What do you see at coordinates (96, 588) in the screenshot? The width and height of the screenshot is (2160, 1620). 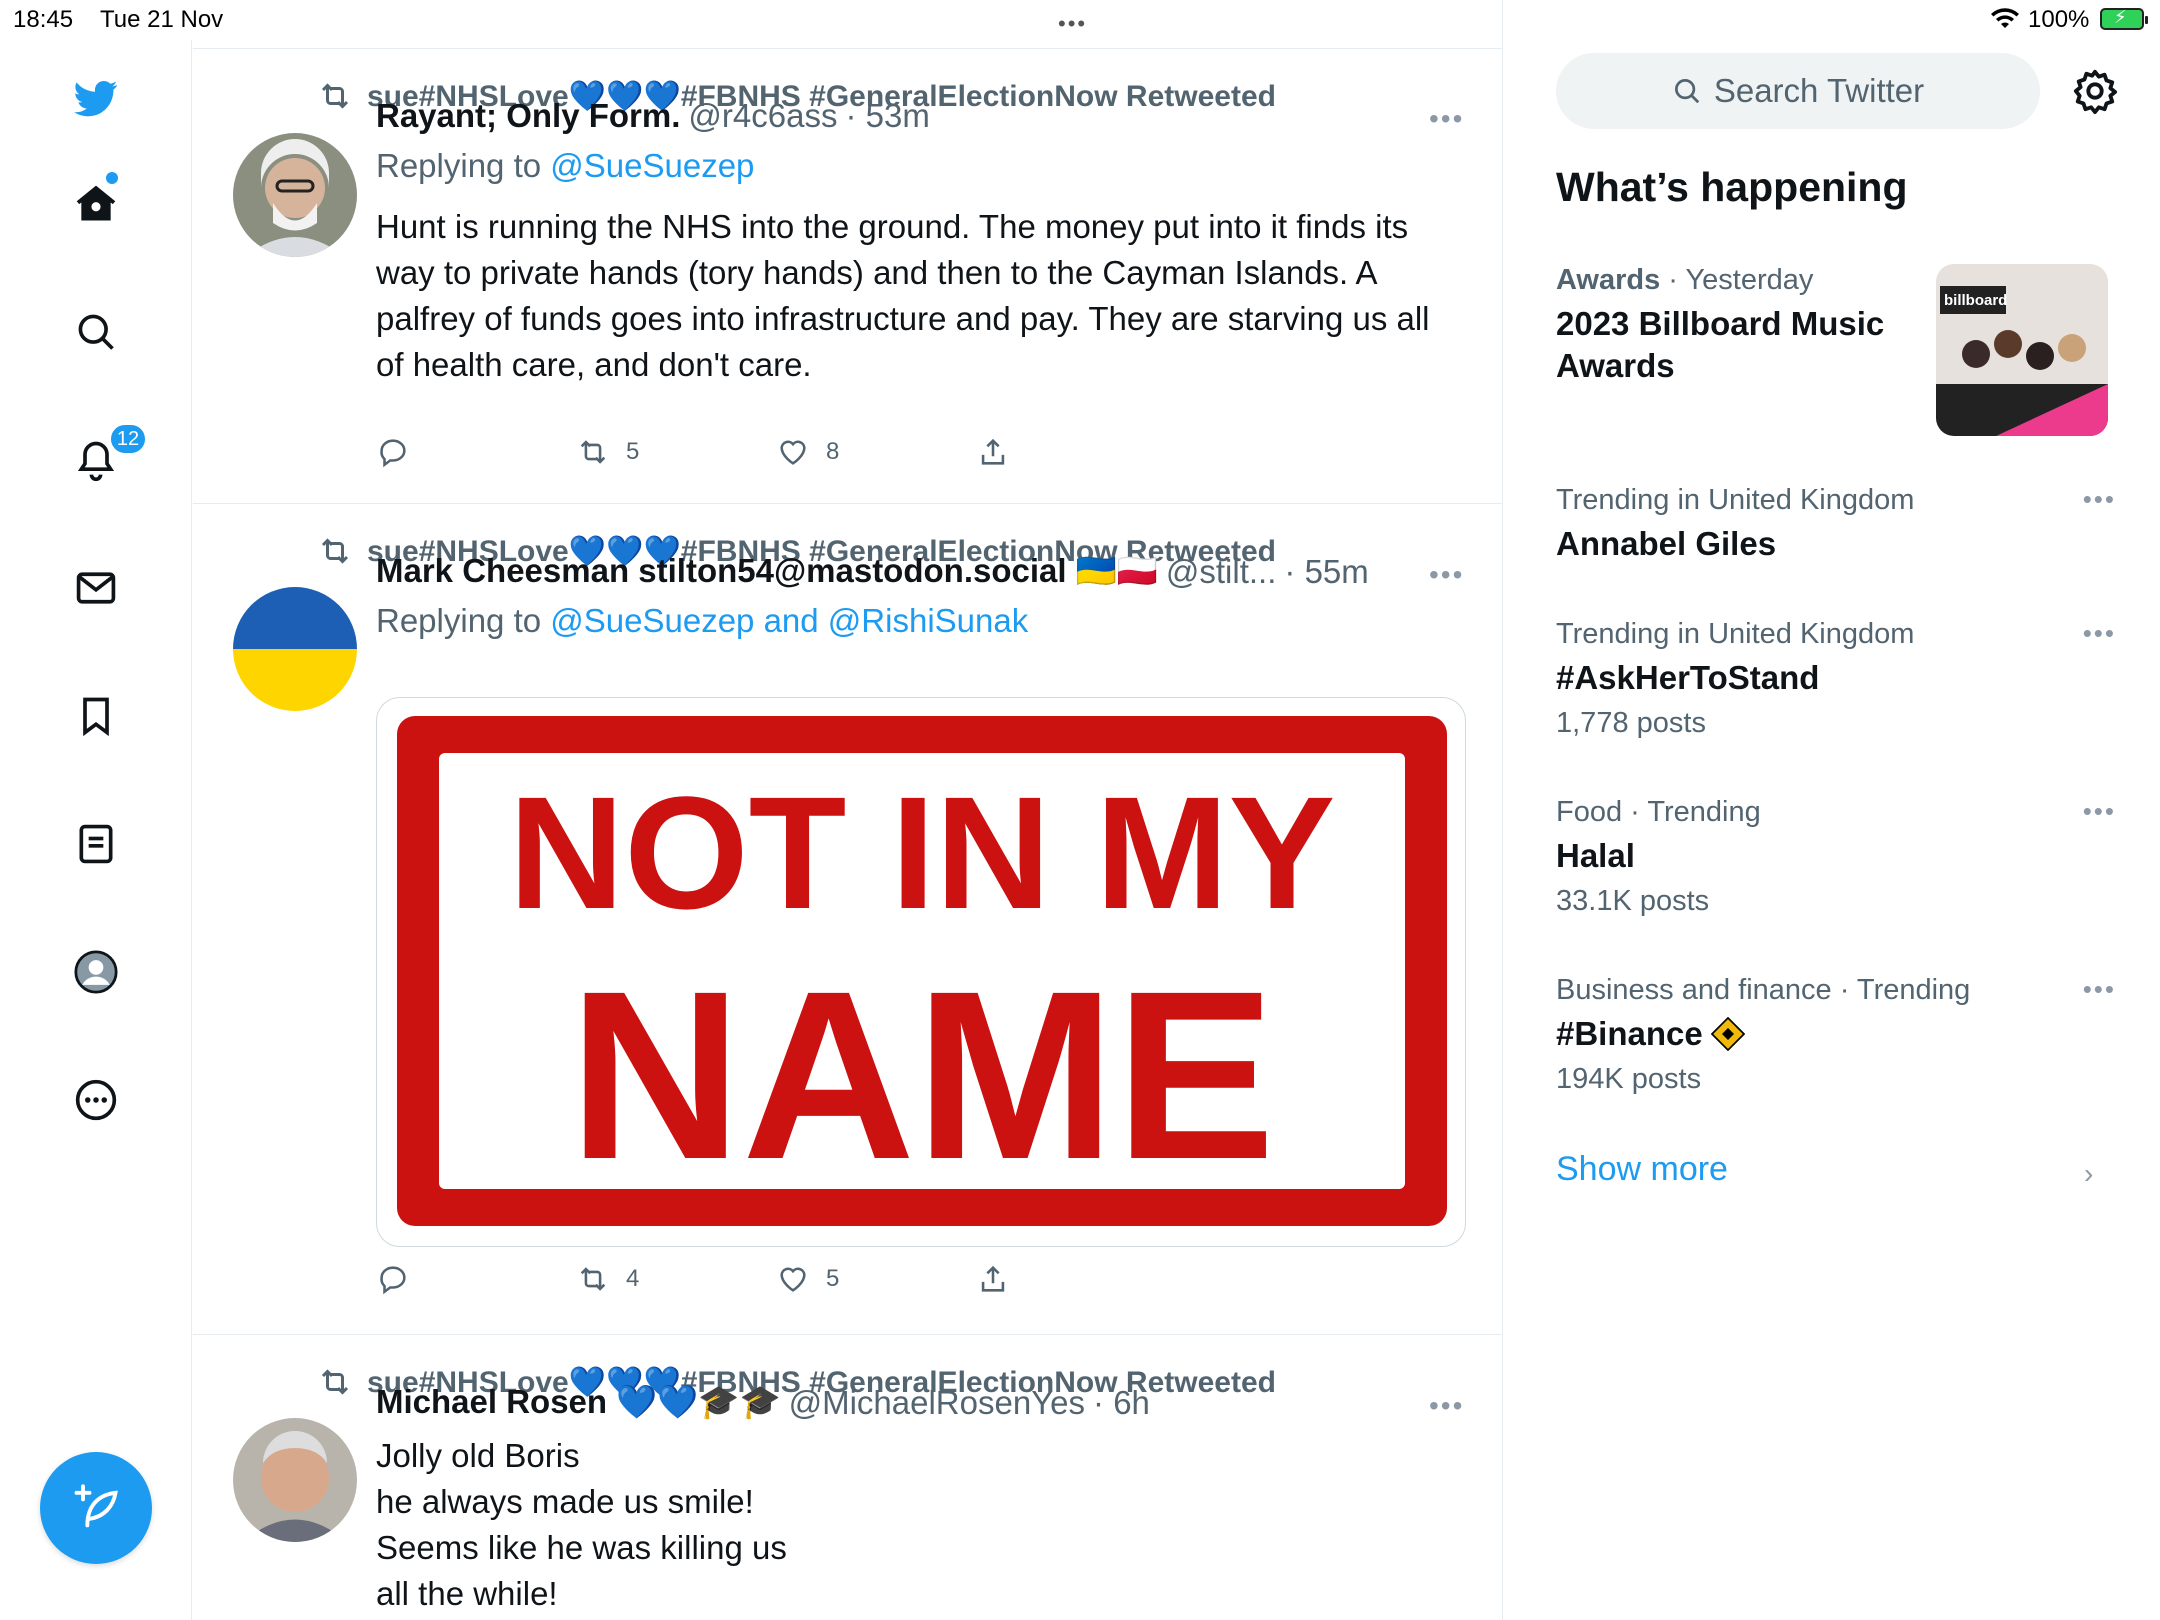 I see `envelope-icon` at bounding box center [96, 588].